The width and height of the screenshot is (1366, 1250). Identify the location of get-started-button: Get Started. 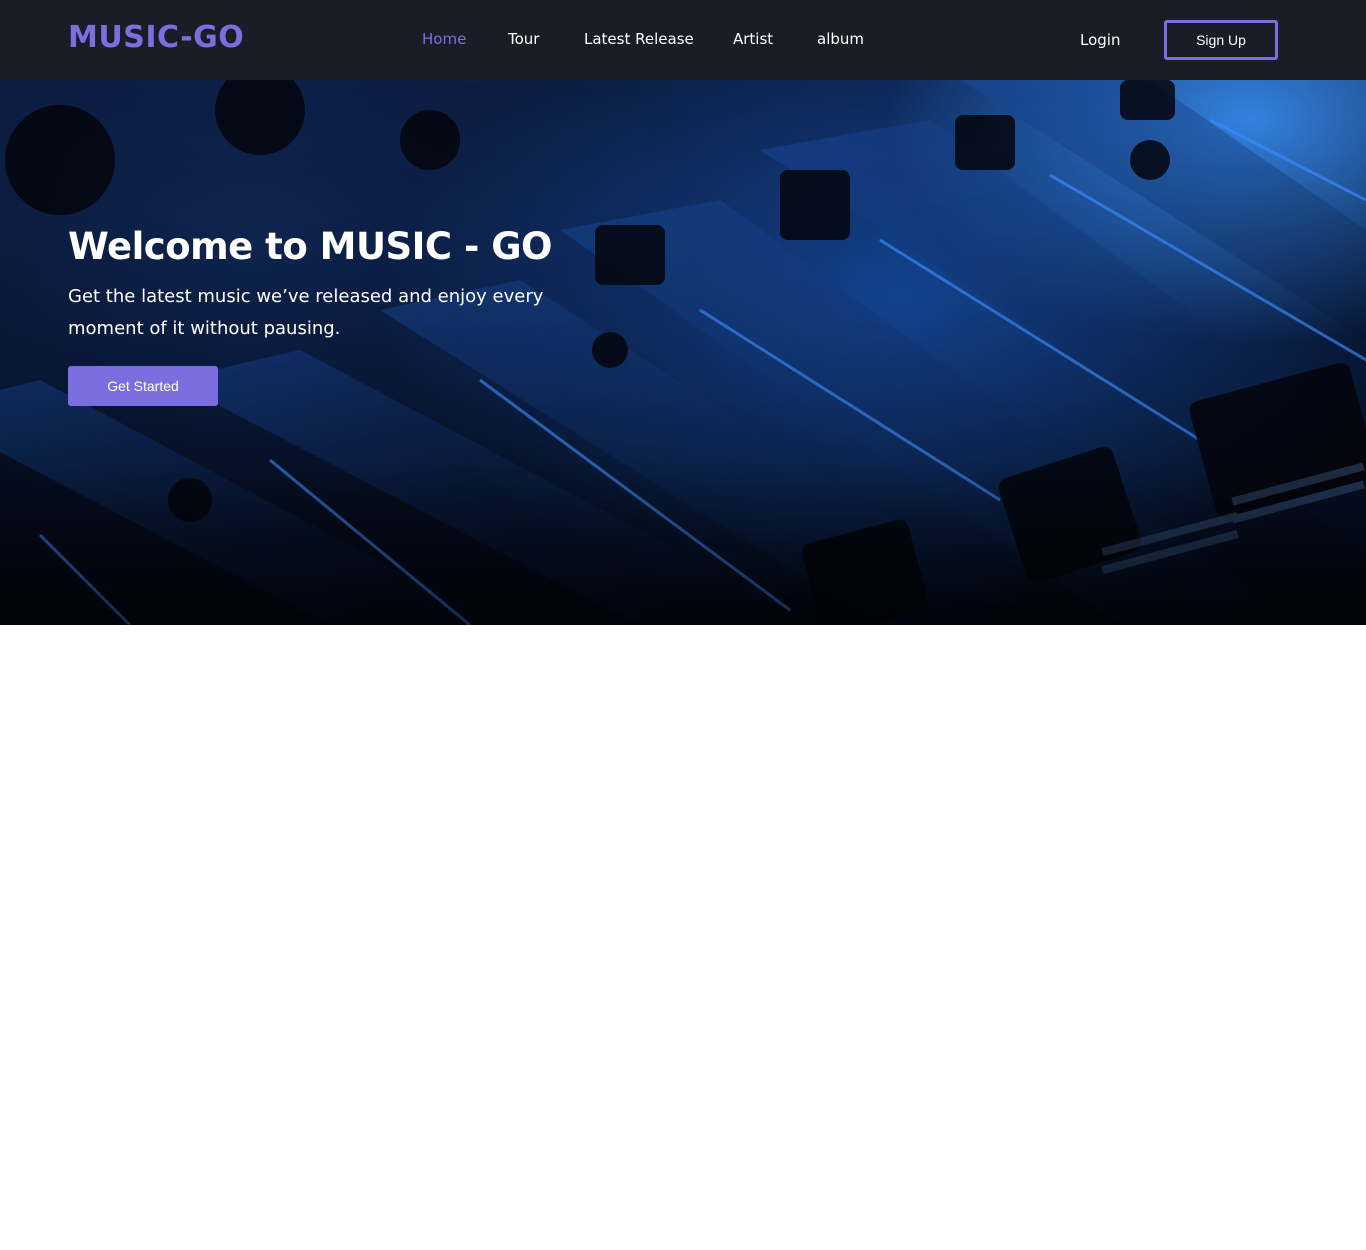
(143, 386).